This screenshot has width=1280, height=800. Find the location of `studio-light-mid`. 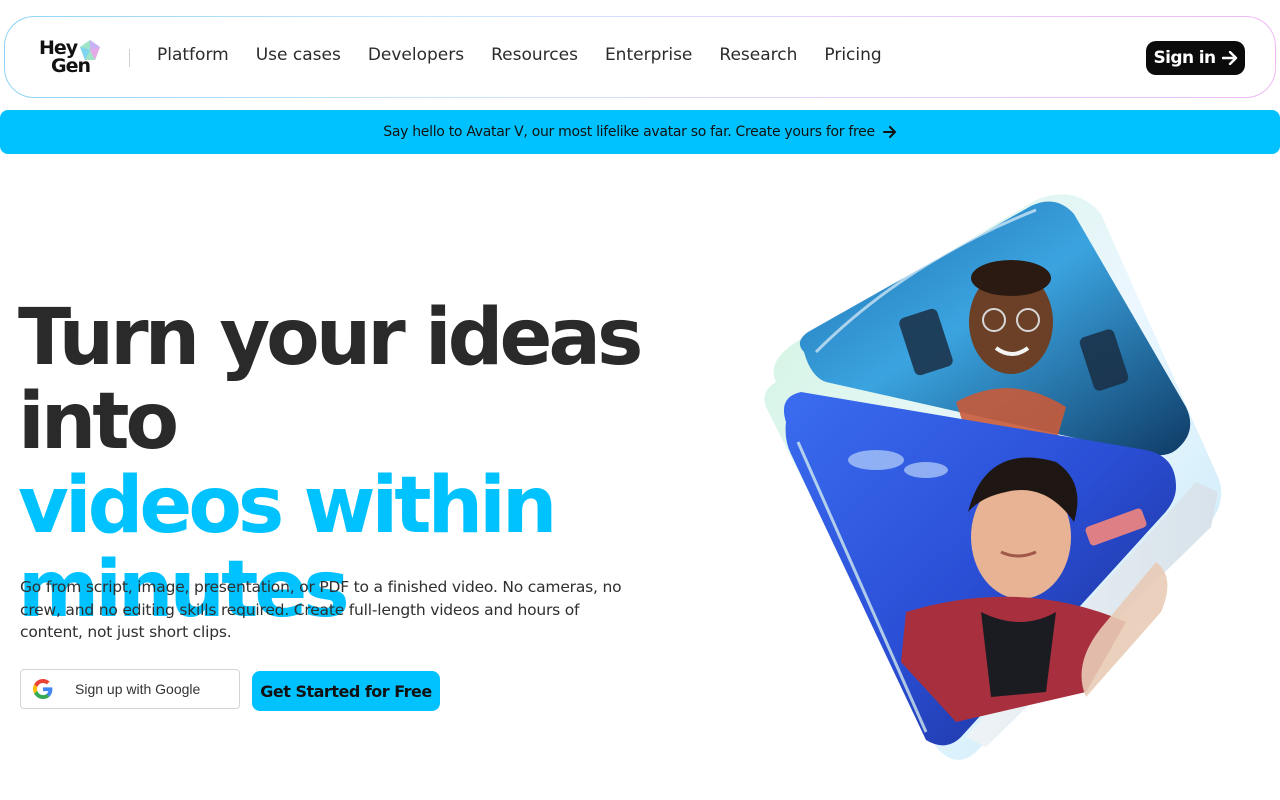

studio-light-mid is located at coordinates (926, 470).